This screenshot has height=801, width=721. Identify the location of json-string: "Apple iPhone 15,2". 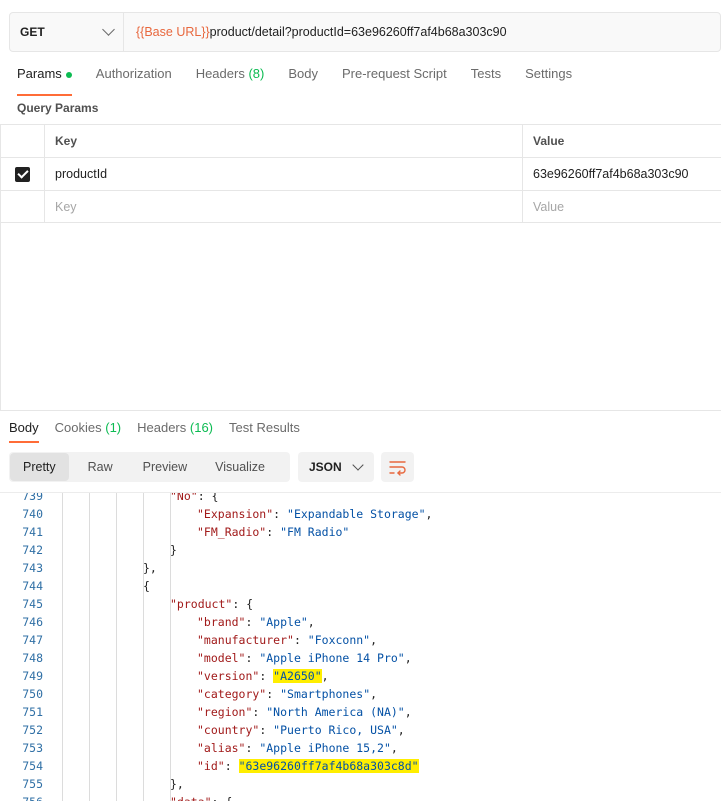
(325, 748).